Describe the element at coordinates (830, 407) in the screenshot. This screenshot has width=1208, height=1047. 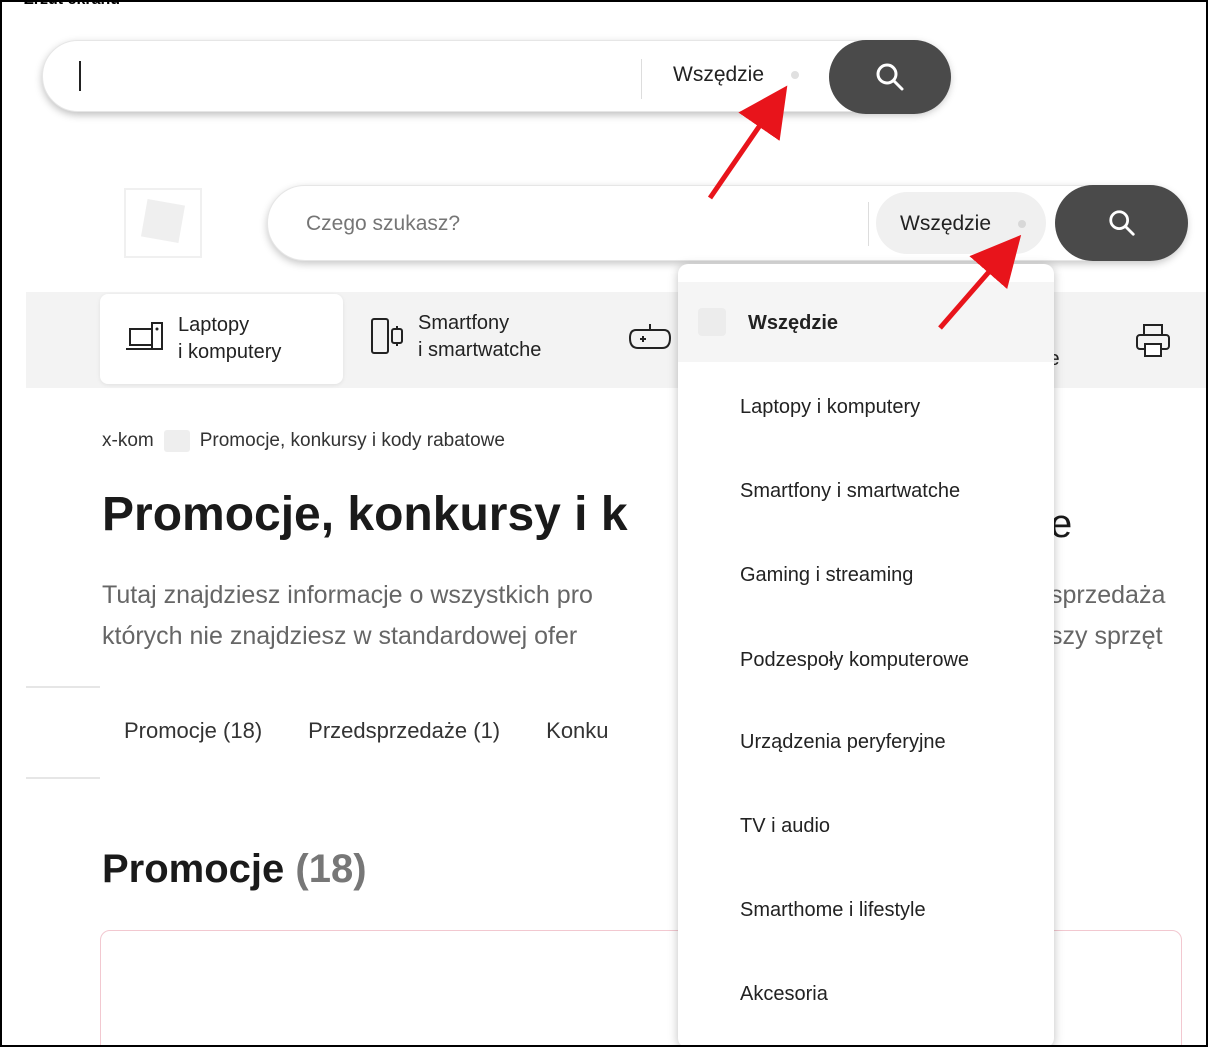
I see `dropdown-item-label: Laptopy i komputery` at that location.